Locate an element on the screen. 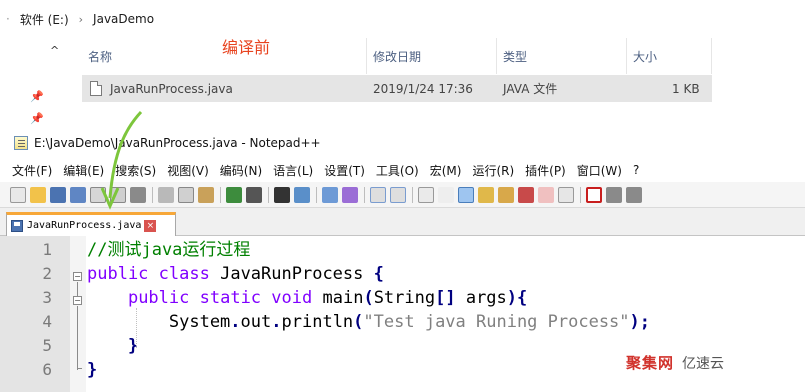 This screenshot has height=392, width=805. code-token: println is located at coordinates (317, 322).